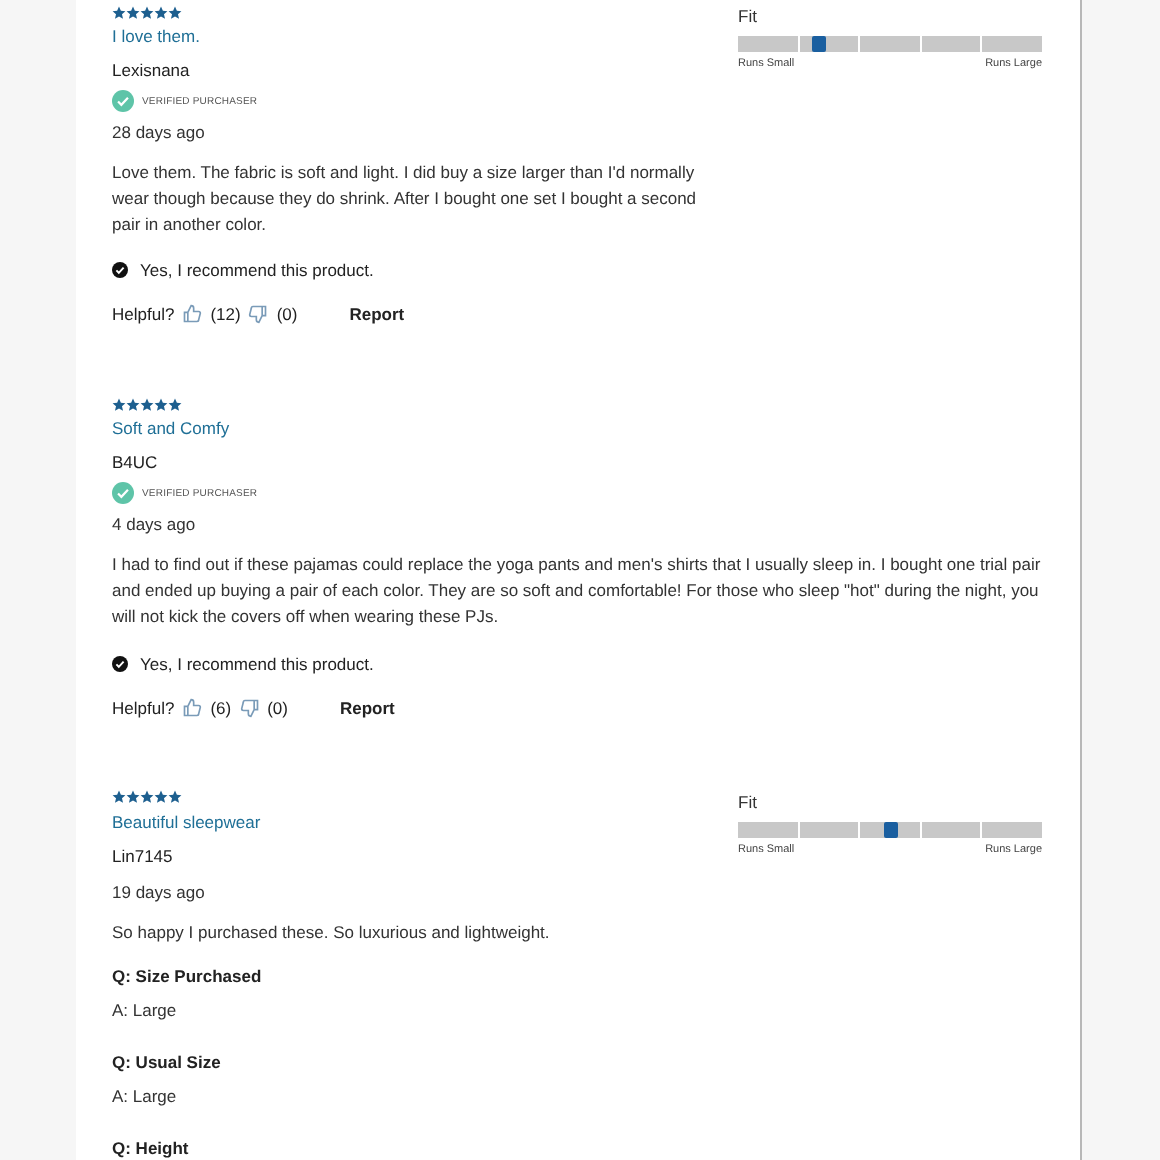  I want to click on review-title: I love them., so click(156, 36).